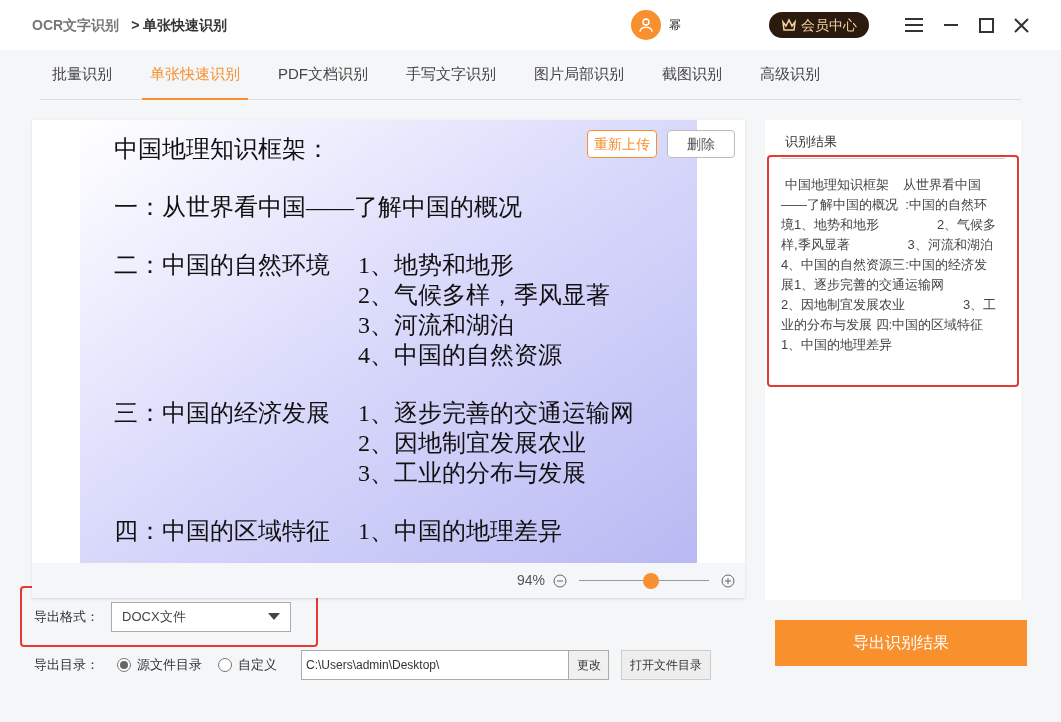 The image size is (1061, 722). Describe the element at coordinates (82, 75) in the screenshot. I see `tab: 批量识别` at that location.